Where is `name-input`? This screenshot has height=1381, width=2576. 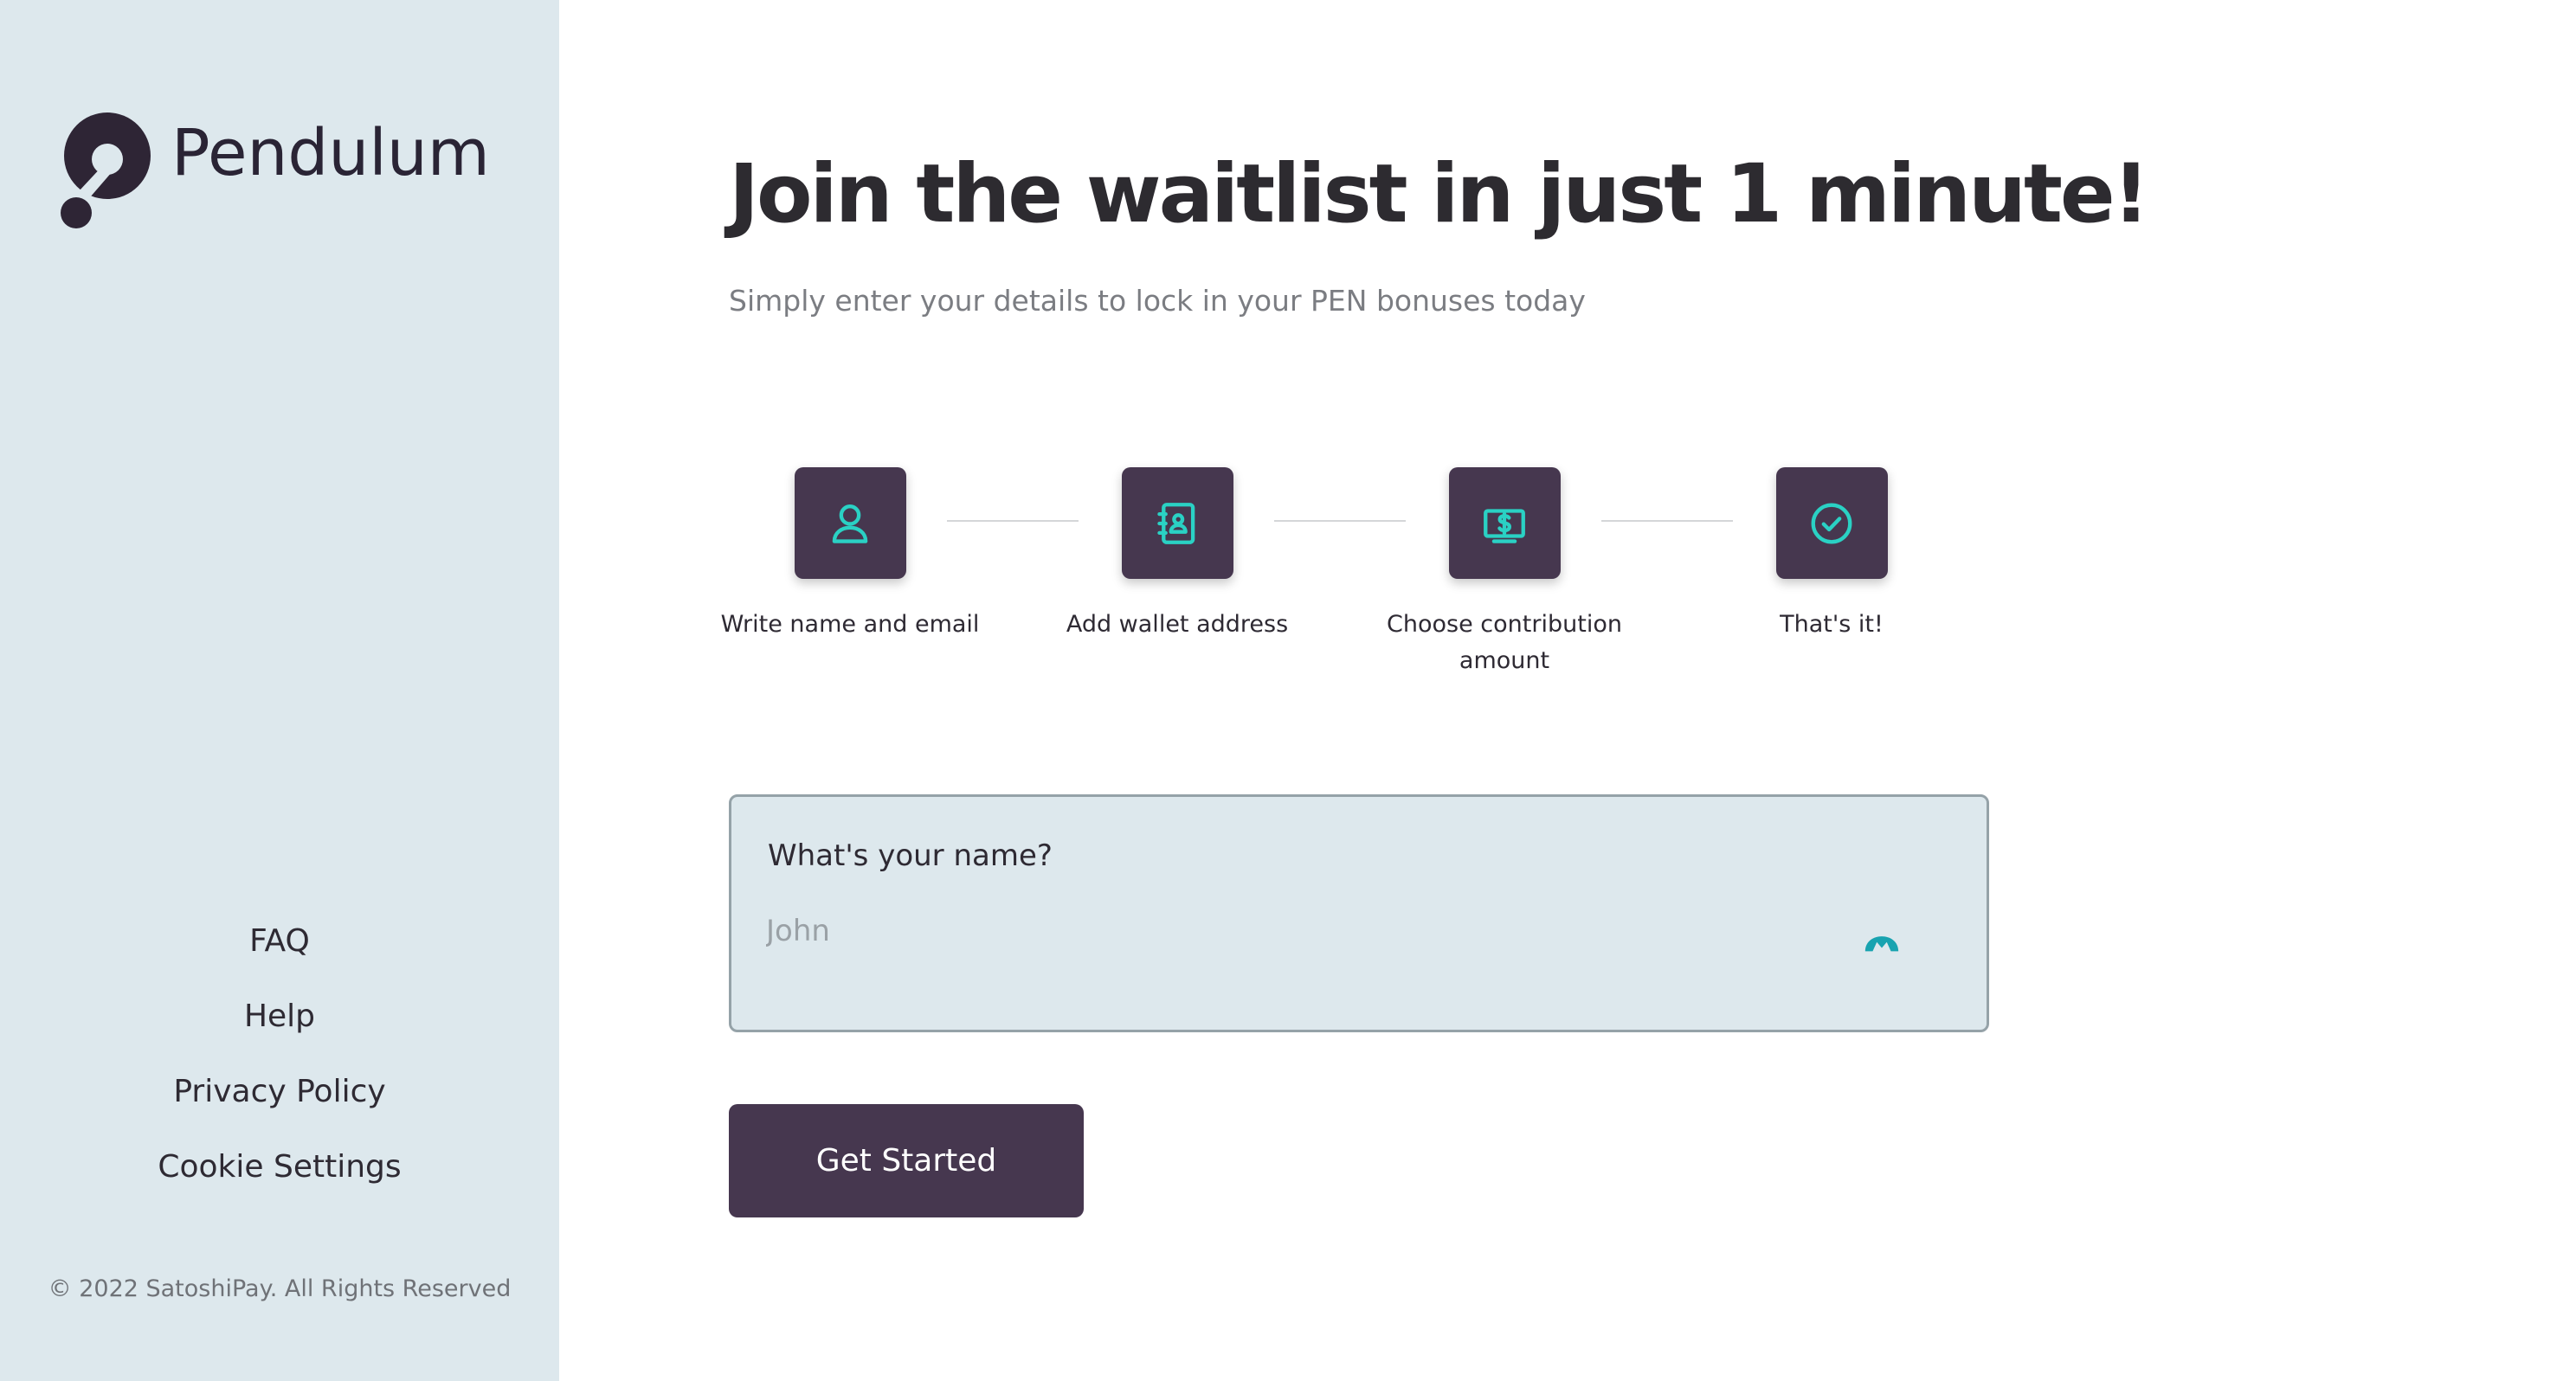 name-input is located at coordinates (1328, 931).